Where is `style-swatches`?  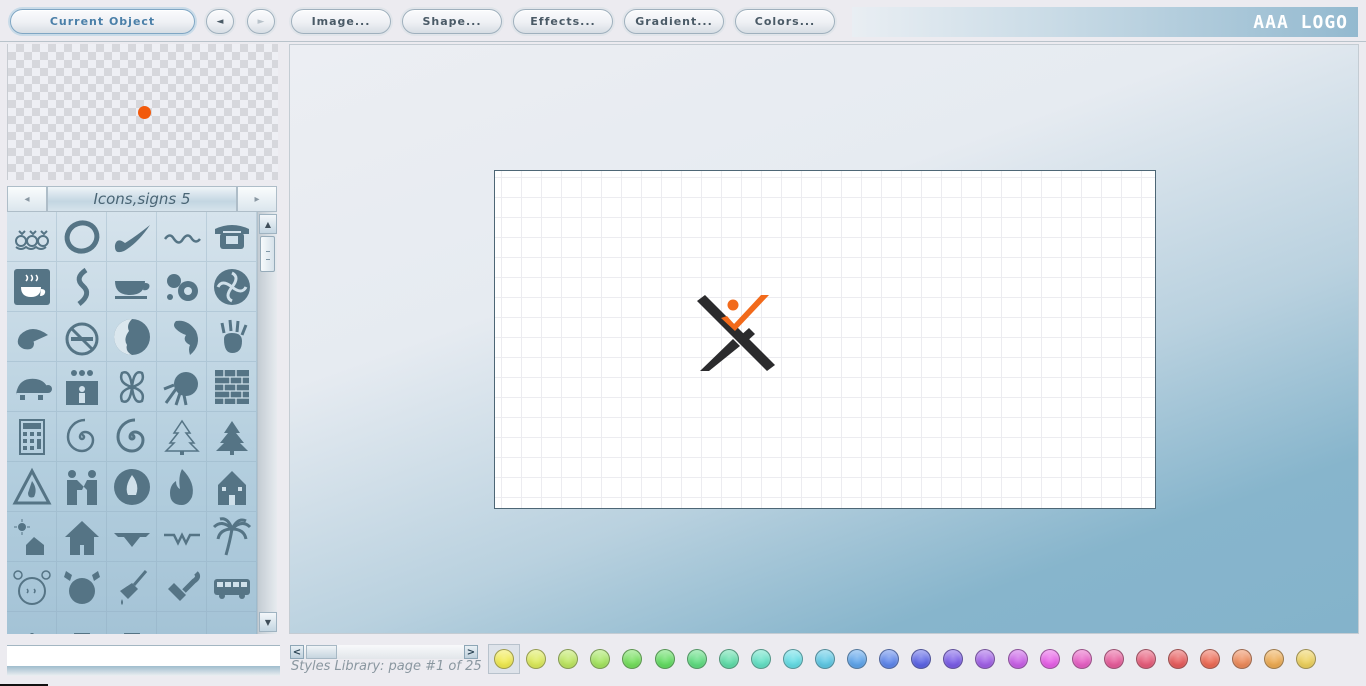 style-swatches is located at coordinates (905, 659).